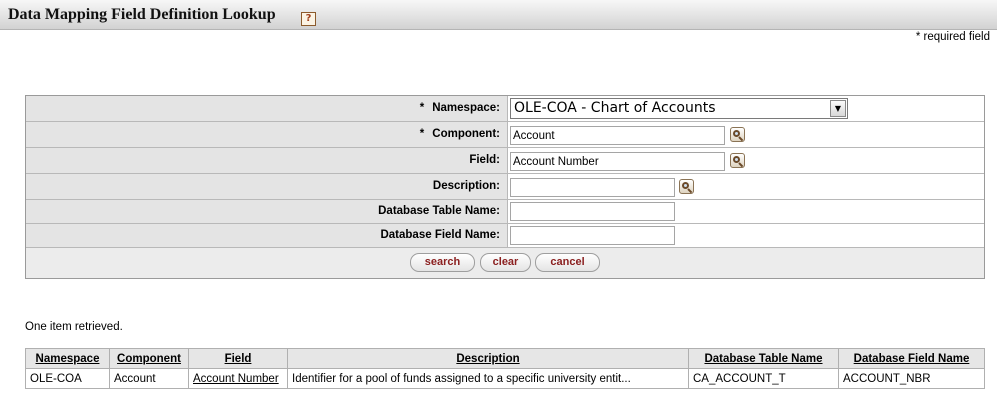  I want to click on component-lookup-icon, so click(737, 134).